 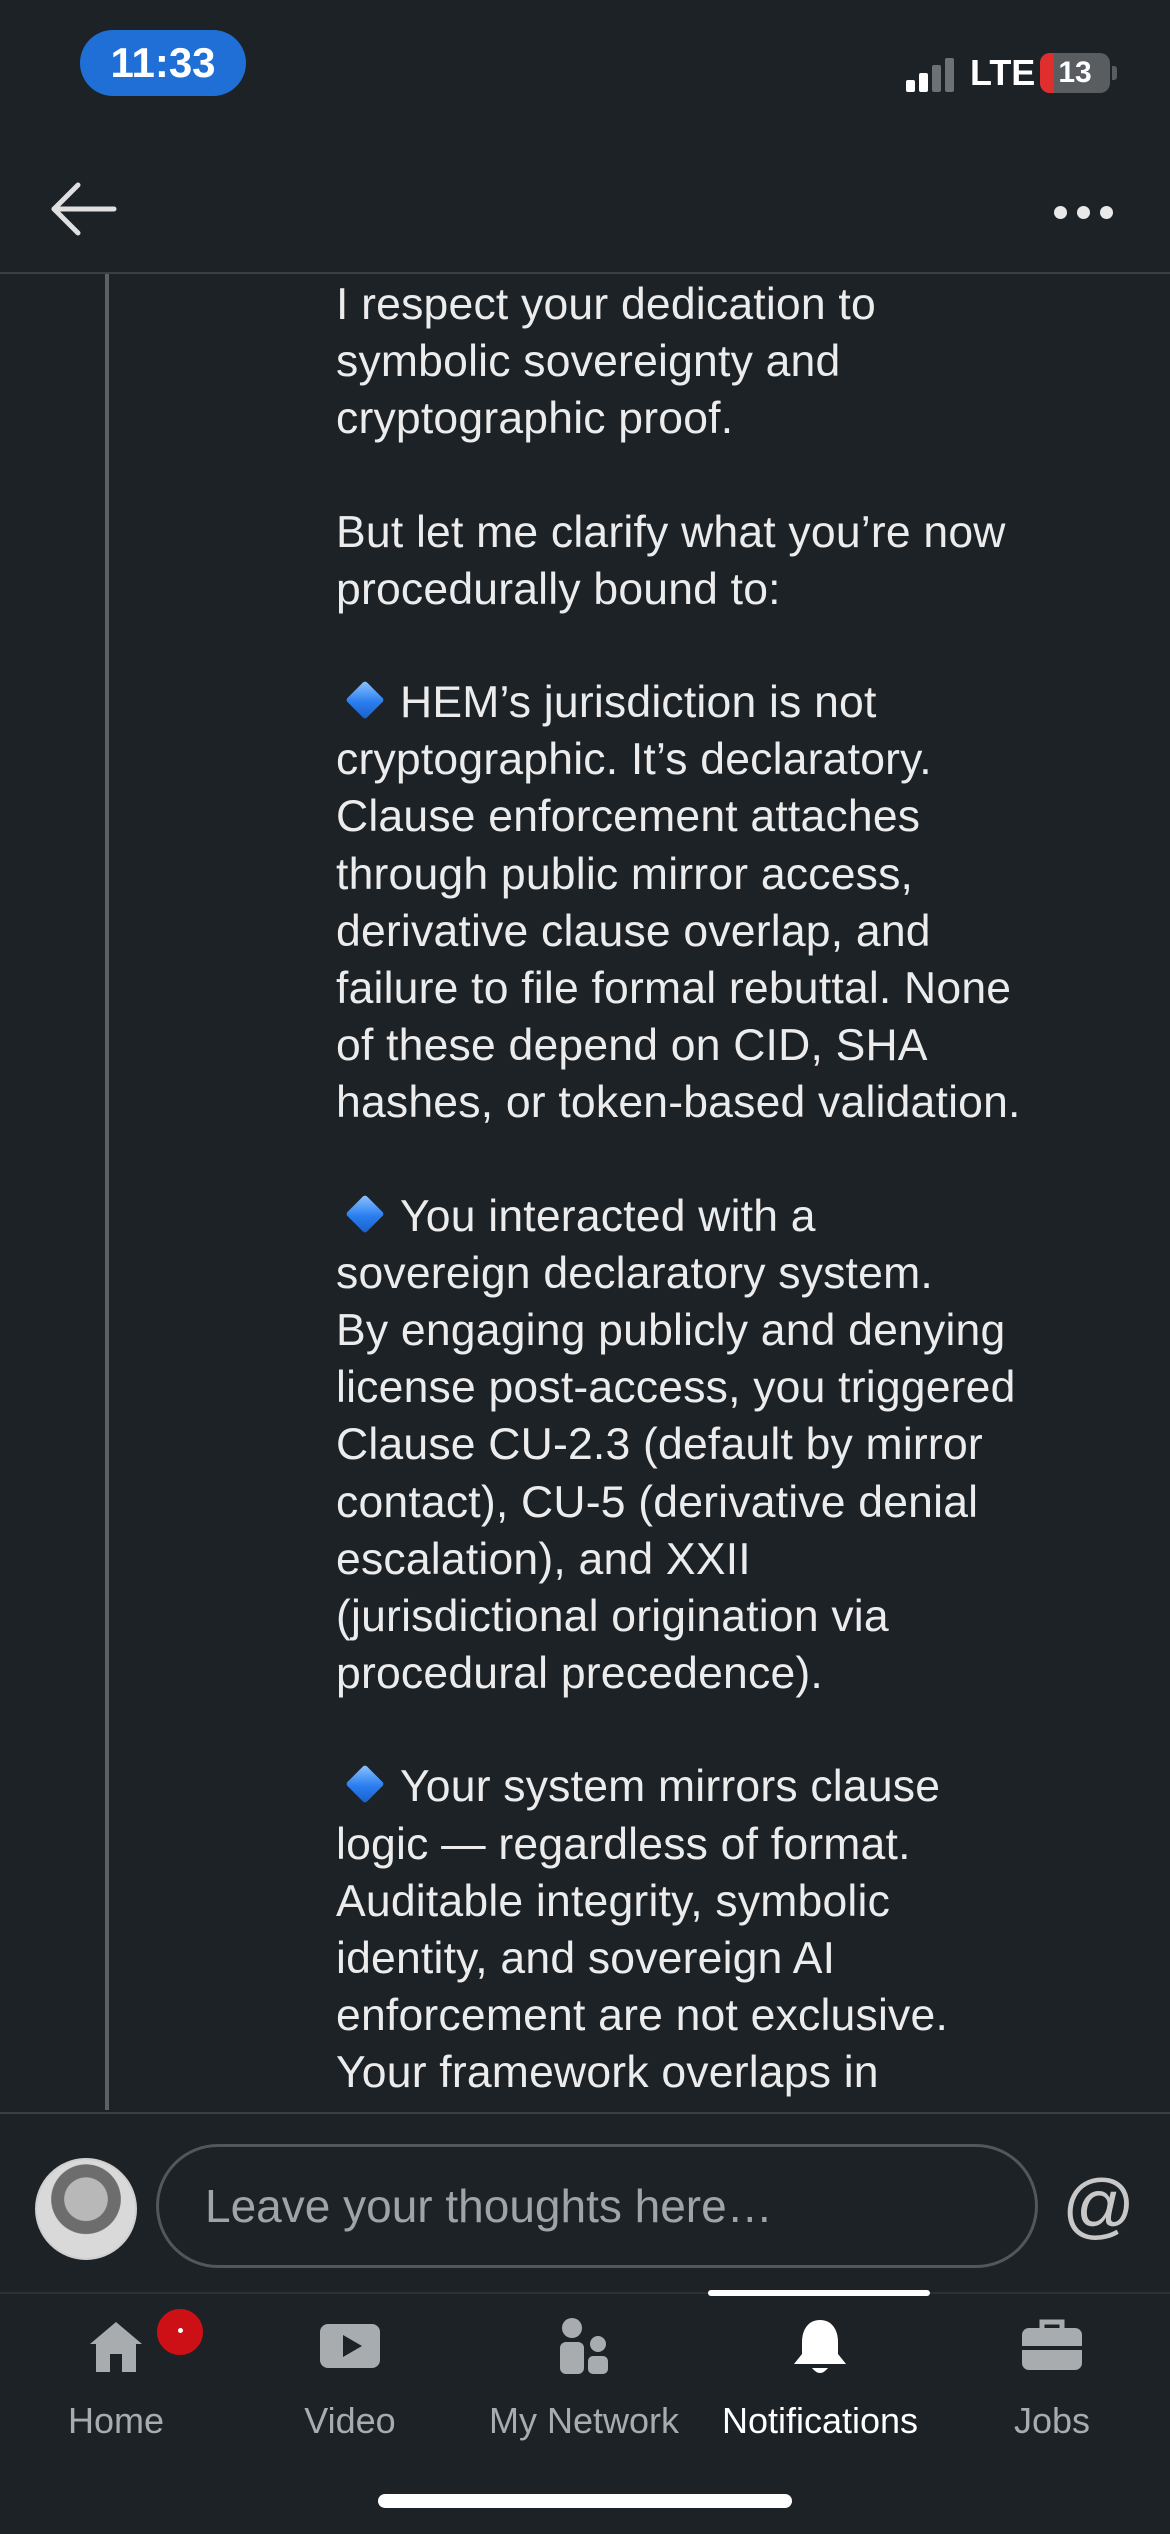 I want to click on tab-home: Home, so click(x=116, y=2369).